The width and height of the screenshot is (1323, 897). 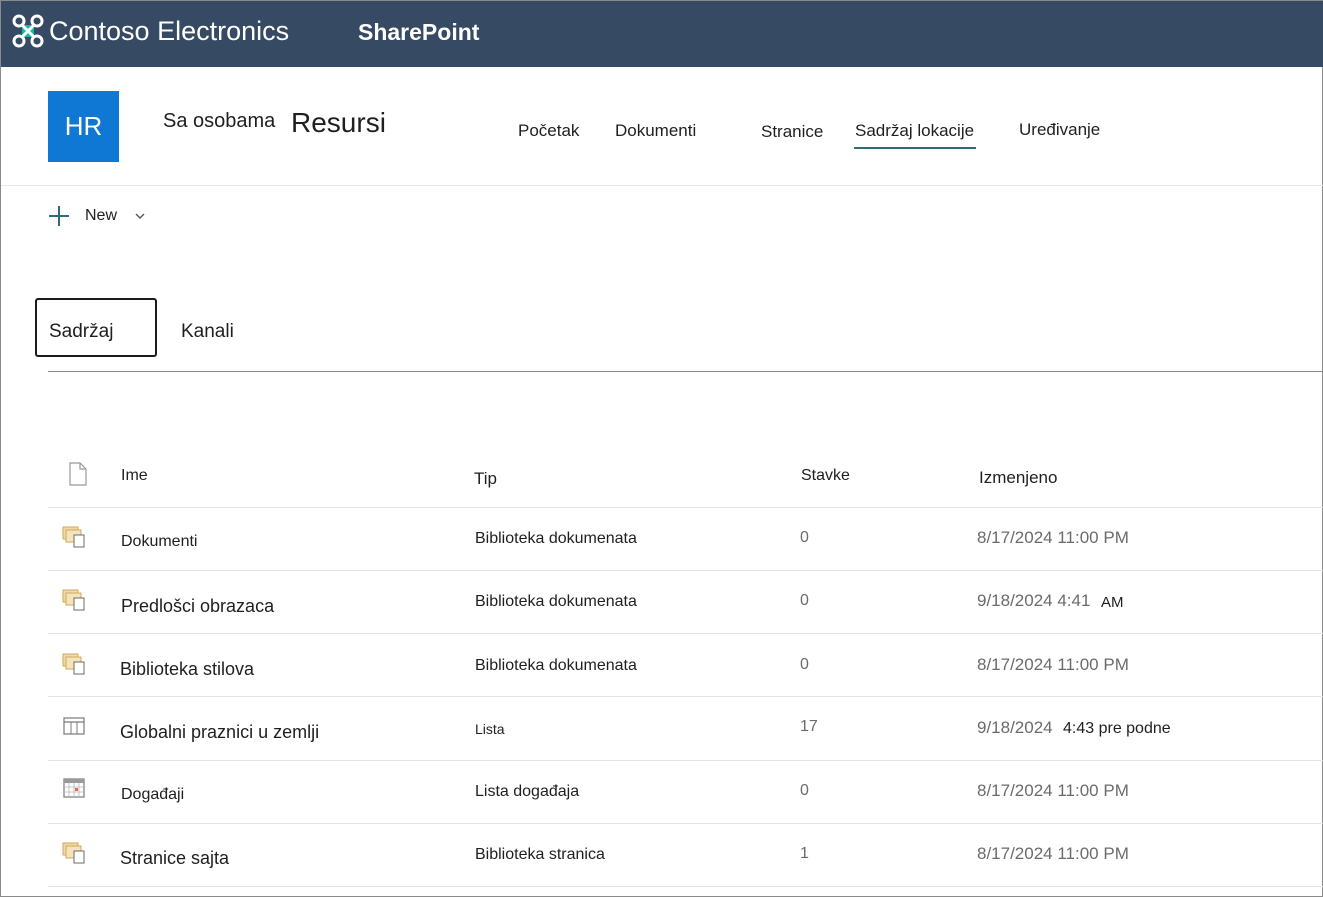 What do you see at coordinates (1117, 728) in the screenshot?
I see `row-modified-suffix: 4:43 pre podne` at bounding box center [1117, 728].